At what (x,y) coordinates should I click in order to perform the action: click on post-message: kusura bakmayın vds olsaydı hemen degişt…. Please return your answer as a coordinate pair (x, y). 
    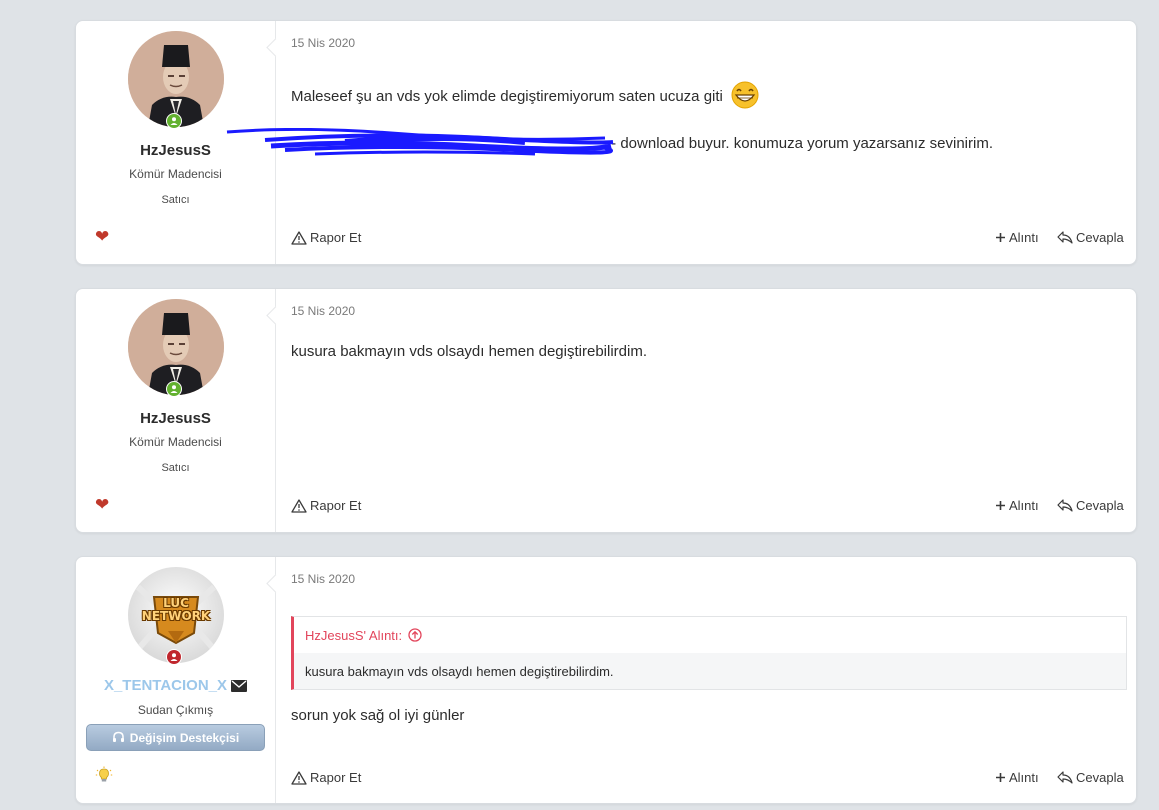
    Looking at the image, I should click on (469, 351).